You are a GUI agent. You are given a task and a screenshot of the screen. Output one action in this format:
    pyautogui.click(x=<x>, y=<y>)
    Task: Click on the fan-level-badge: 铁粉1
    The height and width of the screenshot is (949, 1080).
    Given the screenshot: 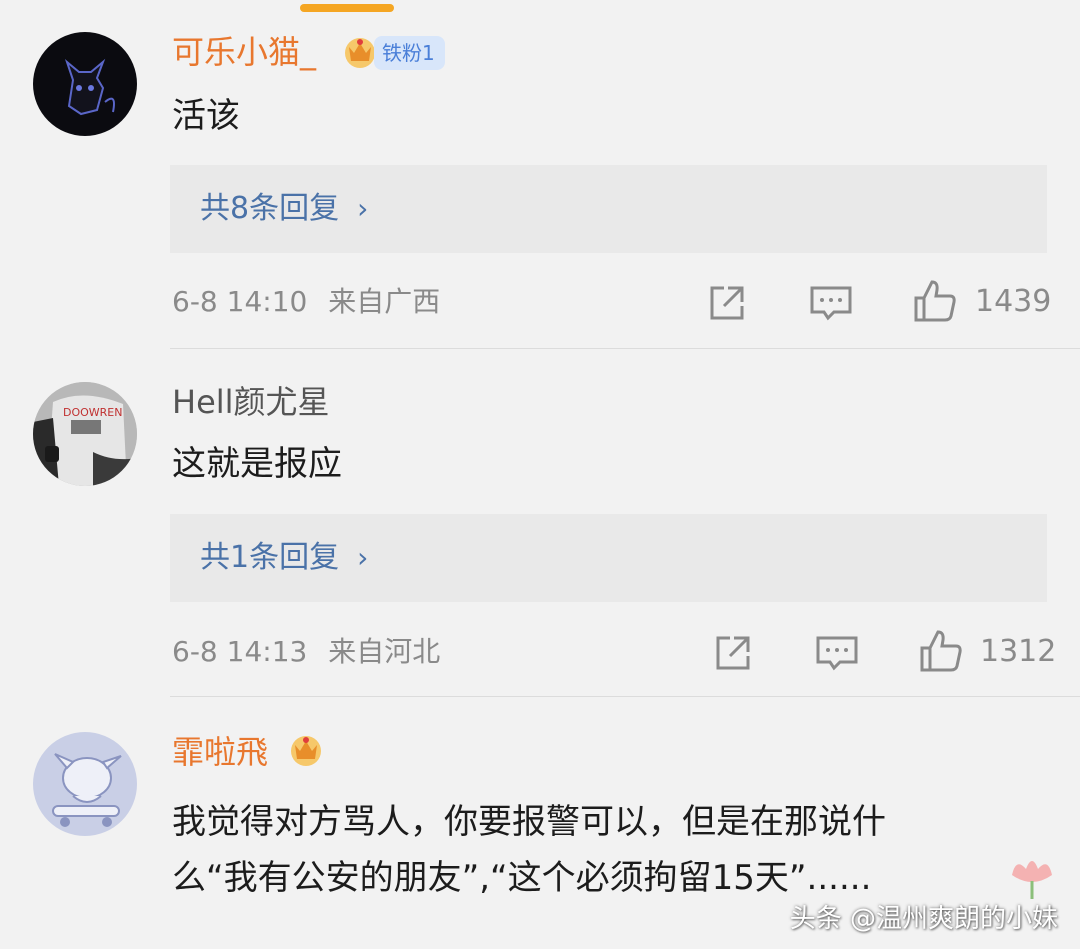 What is the action you would take?
    pyautogui.click(x=409, y=53)
    